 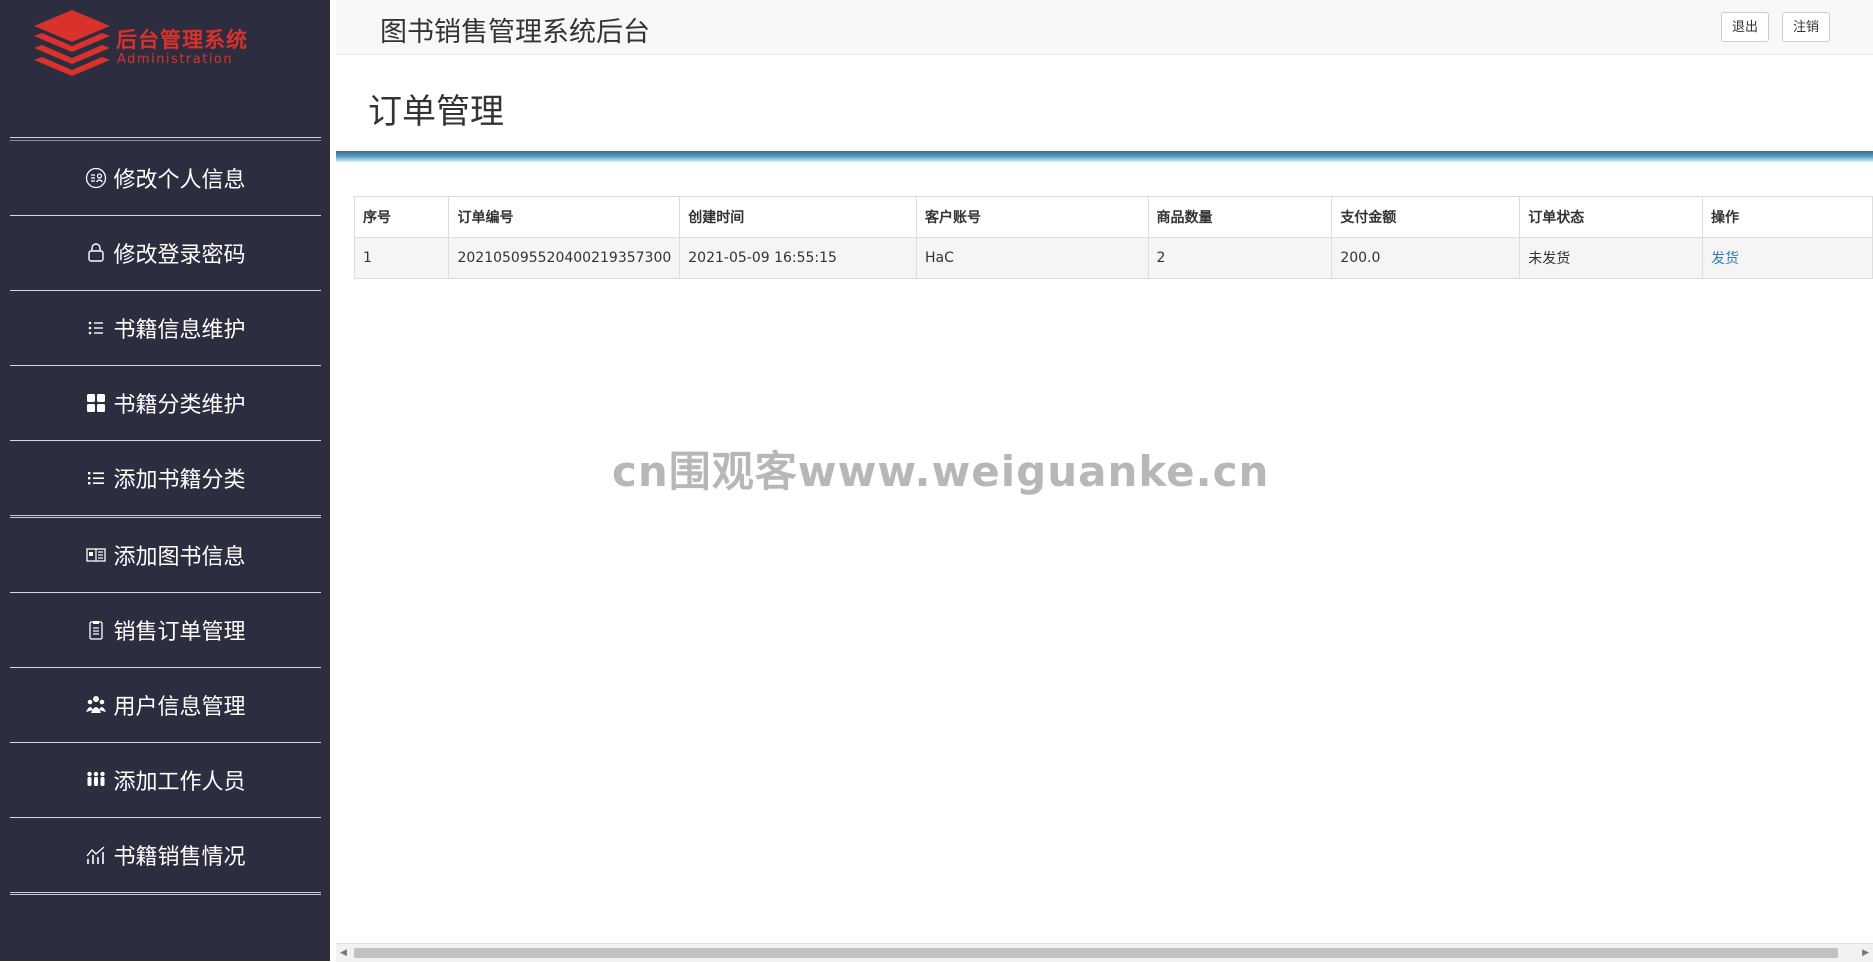 I want to click on sidebar-item-add-category: 添加书籍分类, so click(x=165, y=479).